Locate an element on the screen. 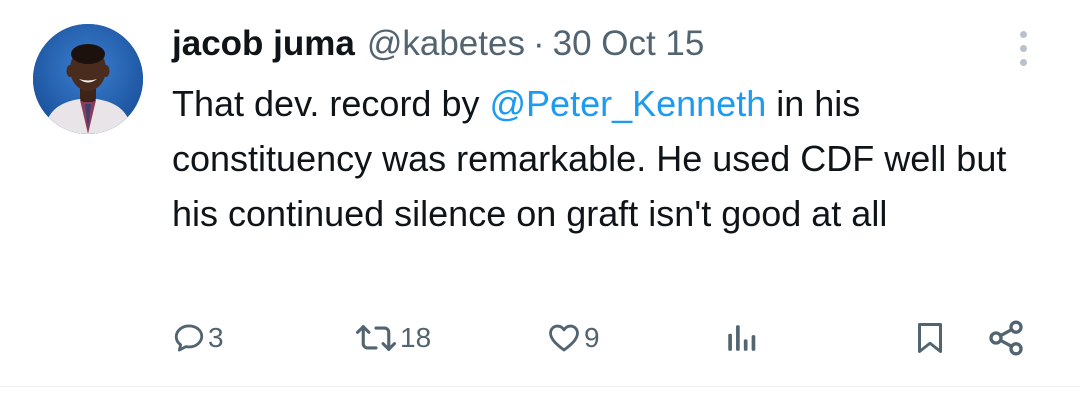 This screenshot has height=406, width=1080. like-button: 9 is located at coordinates (573, 338).